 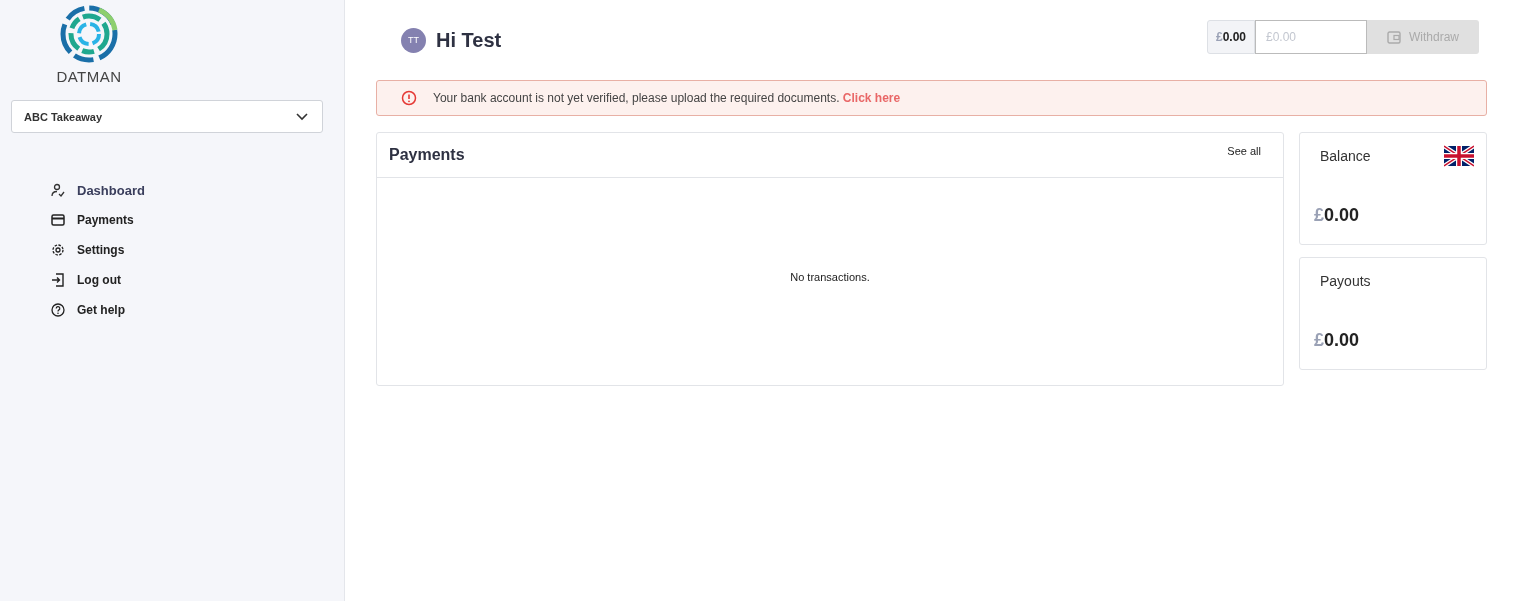 What do you see at coordinates (469, 40) in the screenshot?
I see `greeting: Hi Test` at bounding box center [469, 40].